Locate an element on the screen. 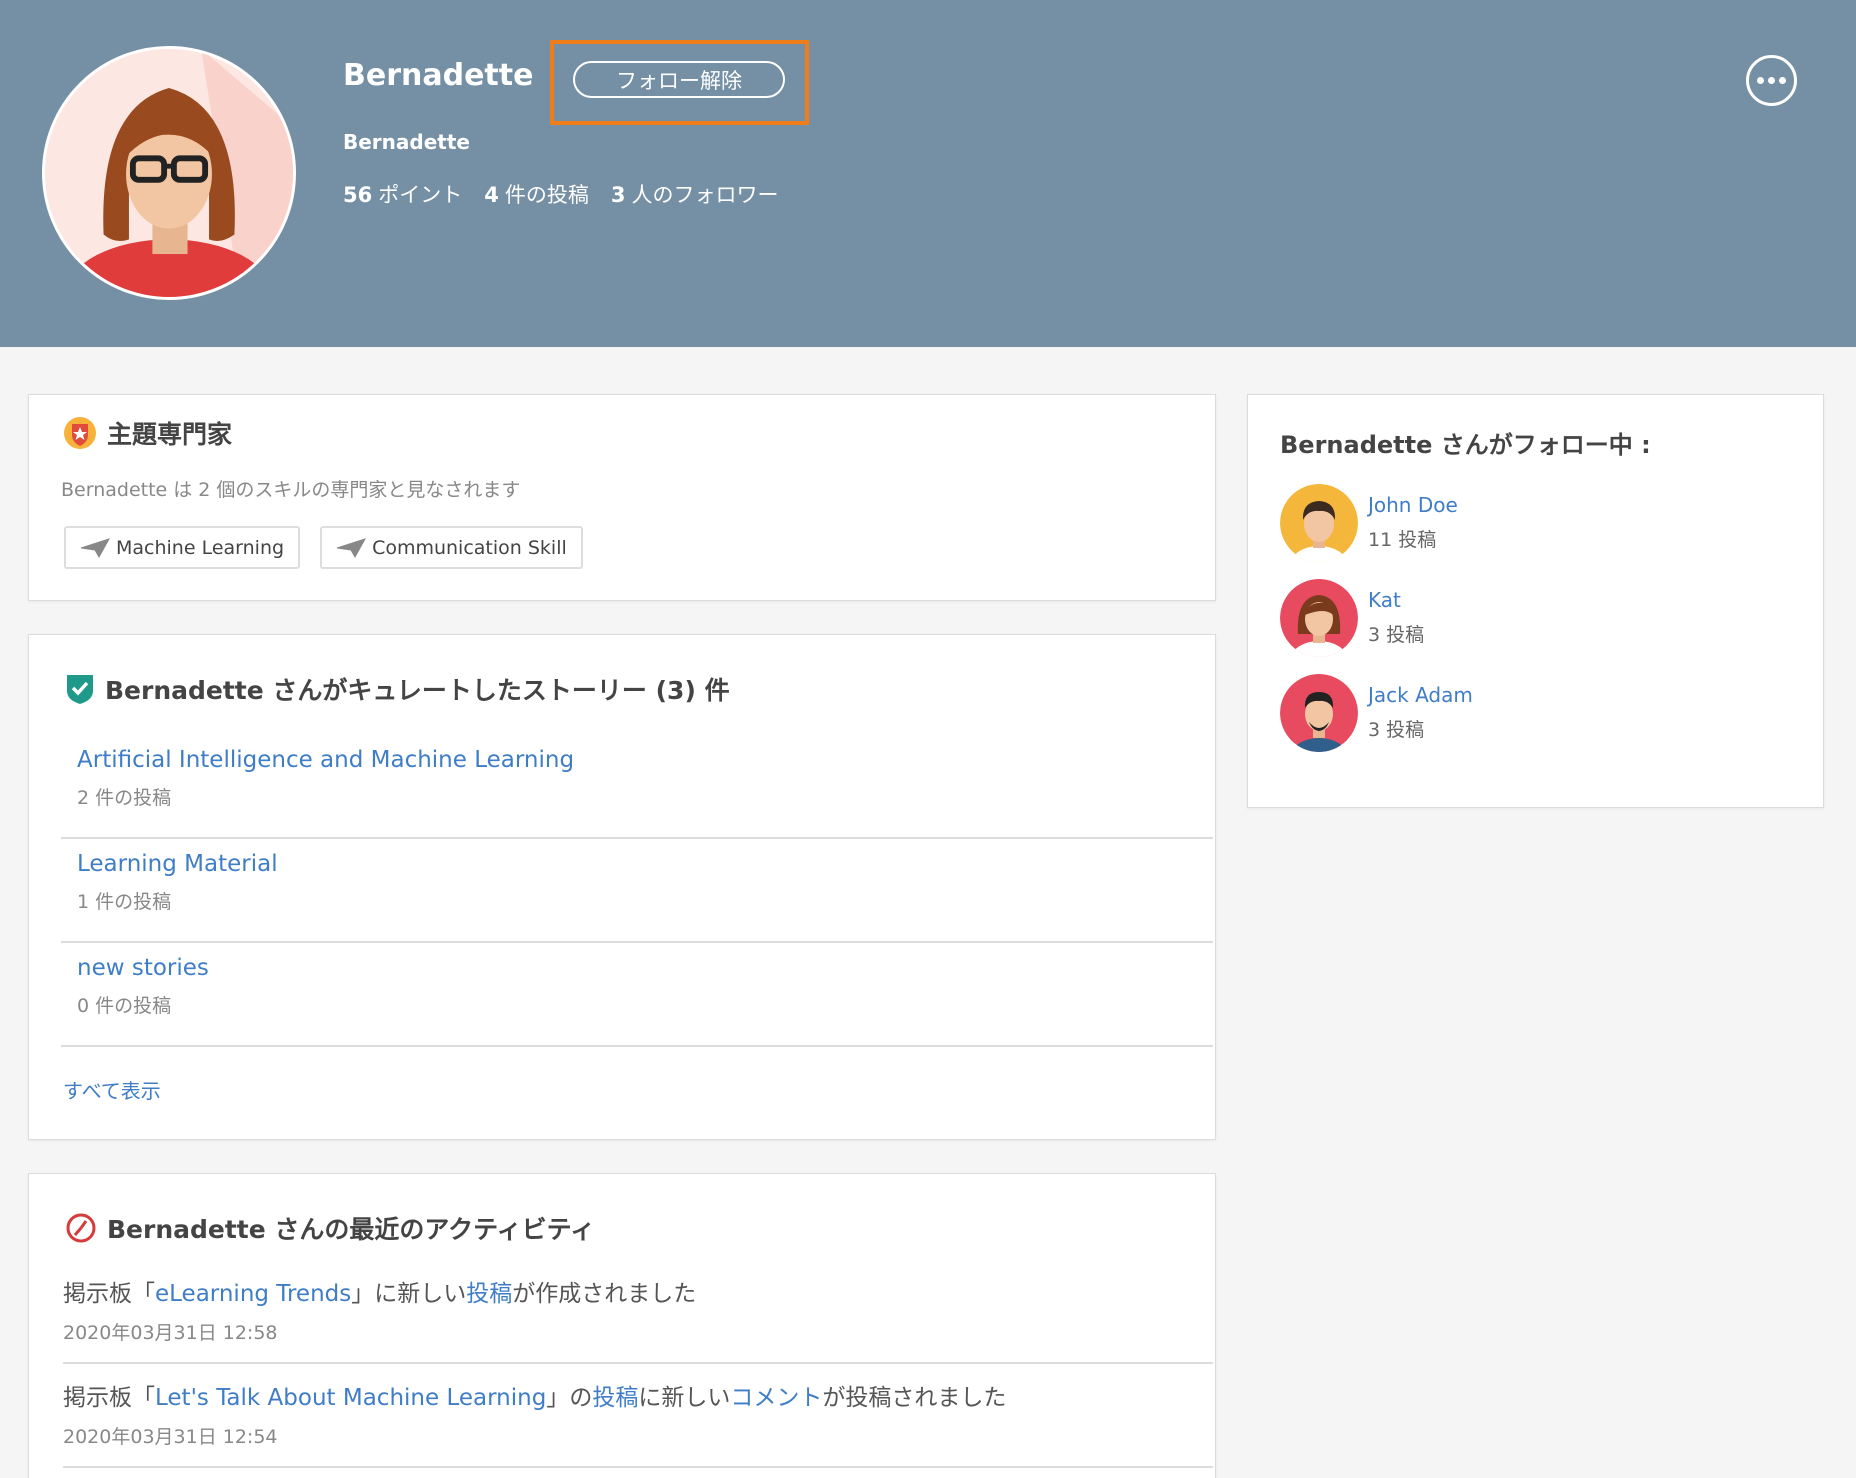 The width and height of the screenshot is (1856, 1478). stat-points: 56 ポイント is located at coordinates (403, 195).